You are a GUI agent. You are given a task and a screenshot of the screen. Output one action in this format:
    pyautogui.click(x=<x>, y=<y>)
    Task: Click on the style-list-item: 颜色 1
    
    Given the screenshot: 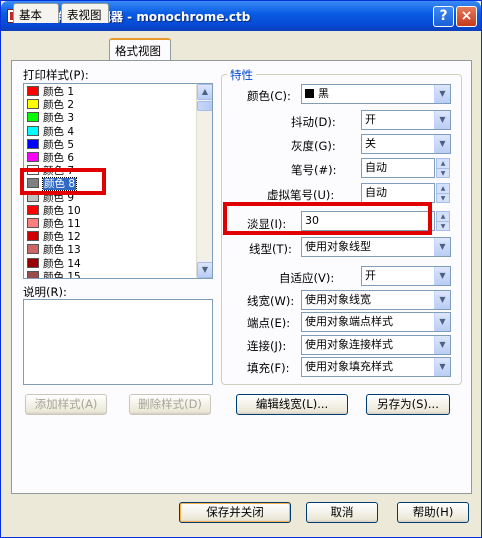 What is the action you would take?
    pyautogui.click(x=50, y=92)
    